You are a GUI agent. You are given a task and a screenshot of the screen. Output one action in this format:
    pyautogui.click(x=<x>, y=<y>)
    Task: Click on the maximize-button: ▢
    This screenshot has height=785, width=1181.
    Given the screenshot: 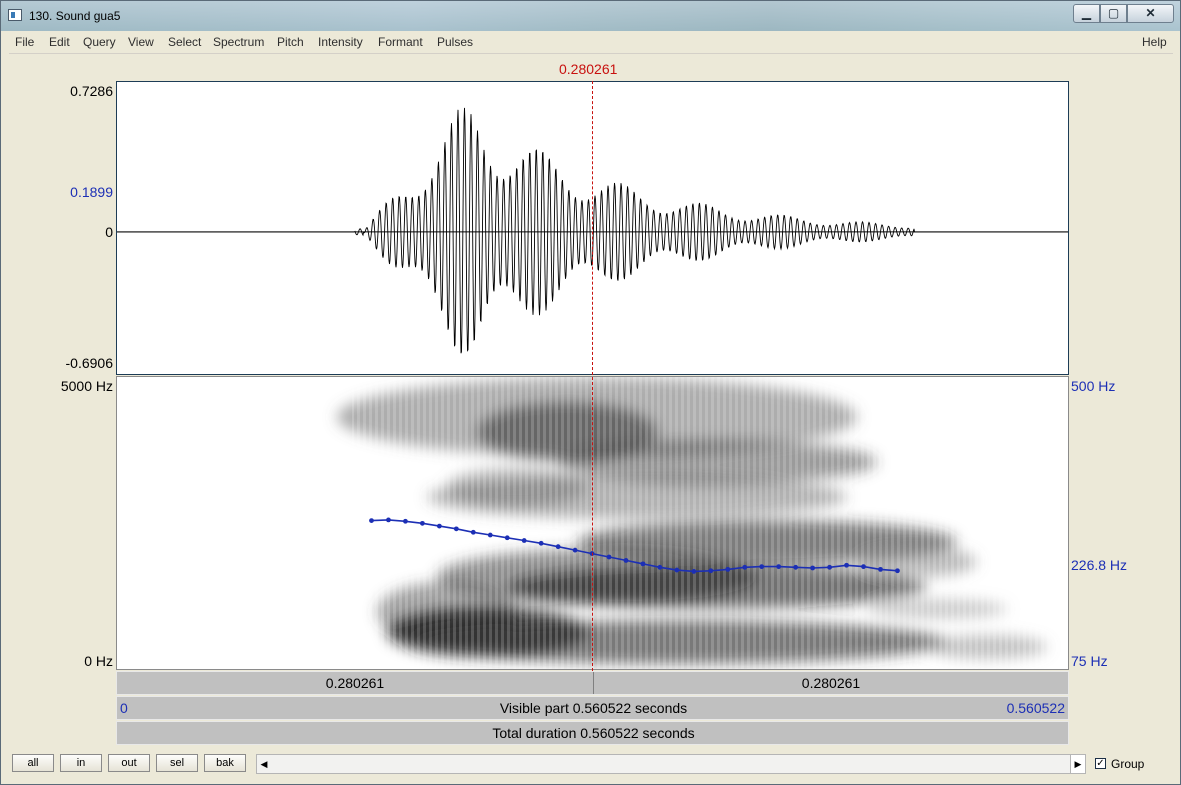 What is the action you would take?
    pyautogui.click(x=1113, y=13)
    